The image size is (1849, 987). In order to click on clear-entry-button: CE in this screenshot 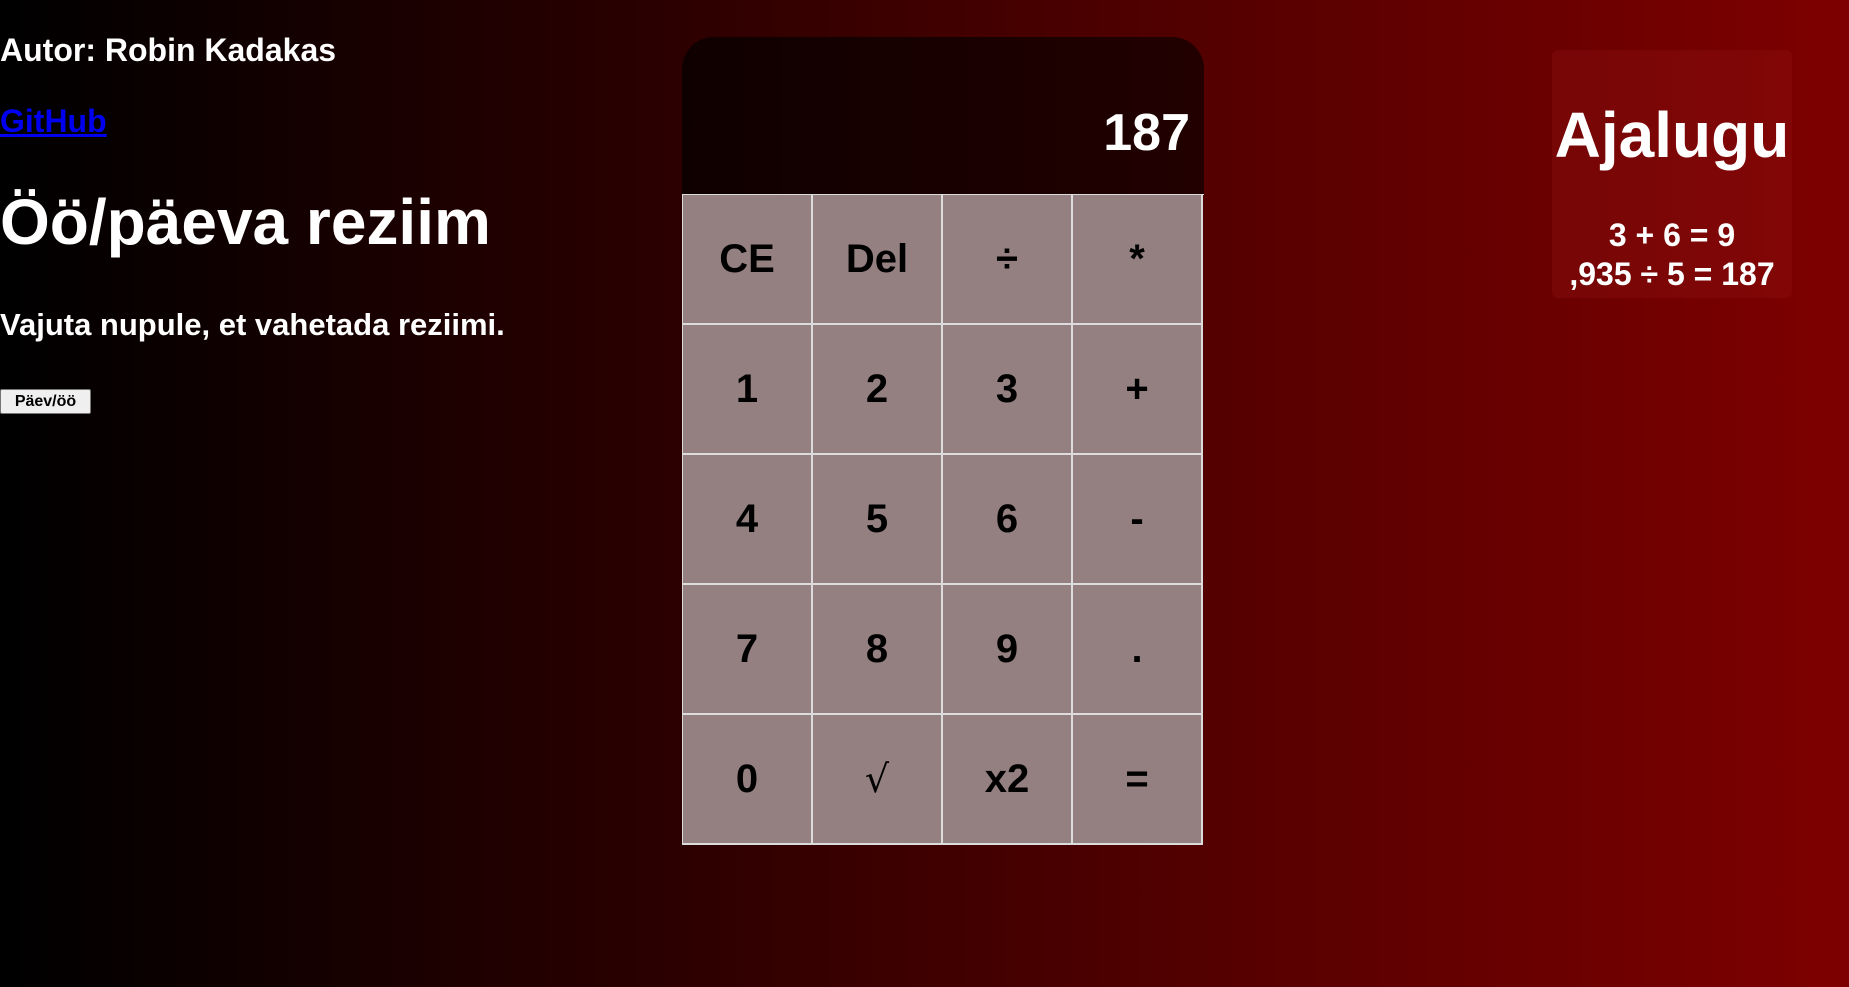, I will do `click(748, 260)`.